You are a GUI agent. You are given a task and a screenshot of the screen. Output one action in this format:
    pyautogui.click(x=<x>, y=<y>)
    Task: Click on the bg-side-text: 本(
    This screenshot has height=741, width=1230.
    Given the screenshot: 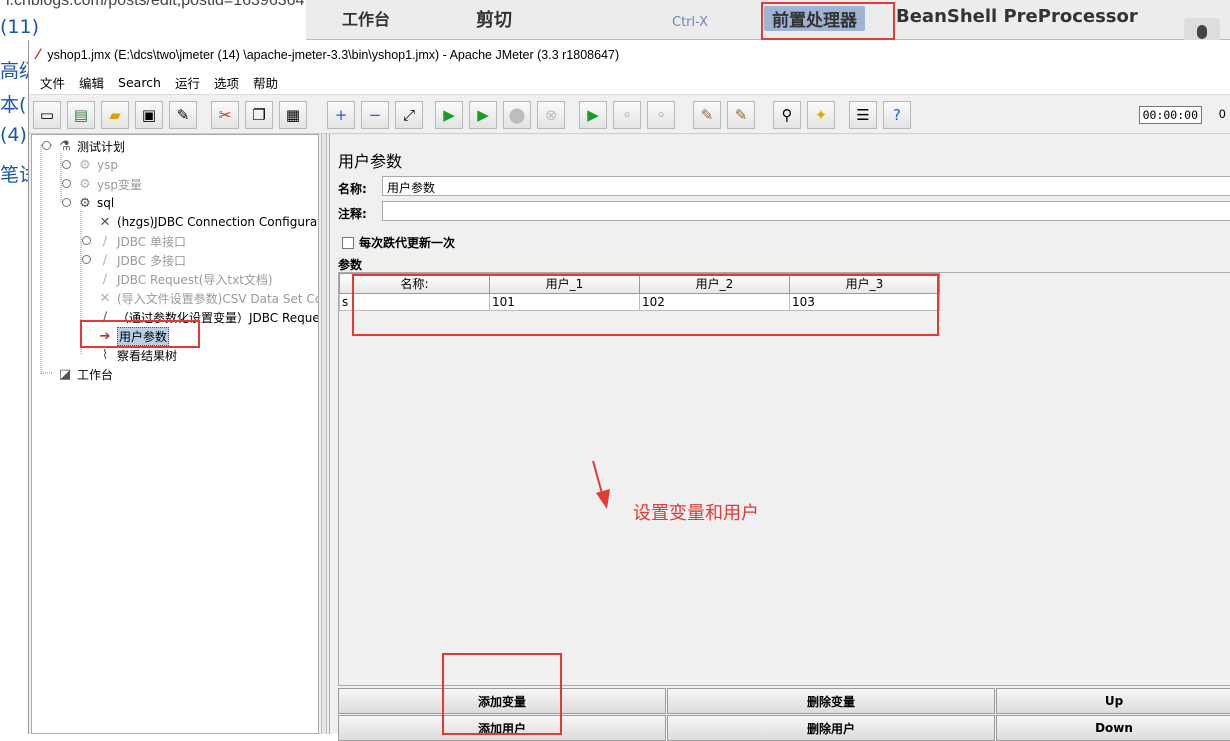 What is the action you would take?
    pyautogui.click(x=13, y=105)
    